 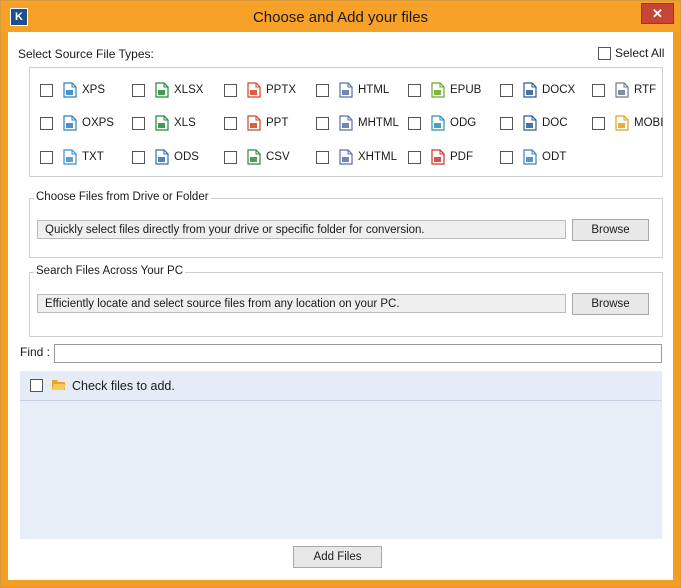 I want to click on file-type-label: ODG, so click(x=463, y=123).